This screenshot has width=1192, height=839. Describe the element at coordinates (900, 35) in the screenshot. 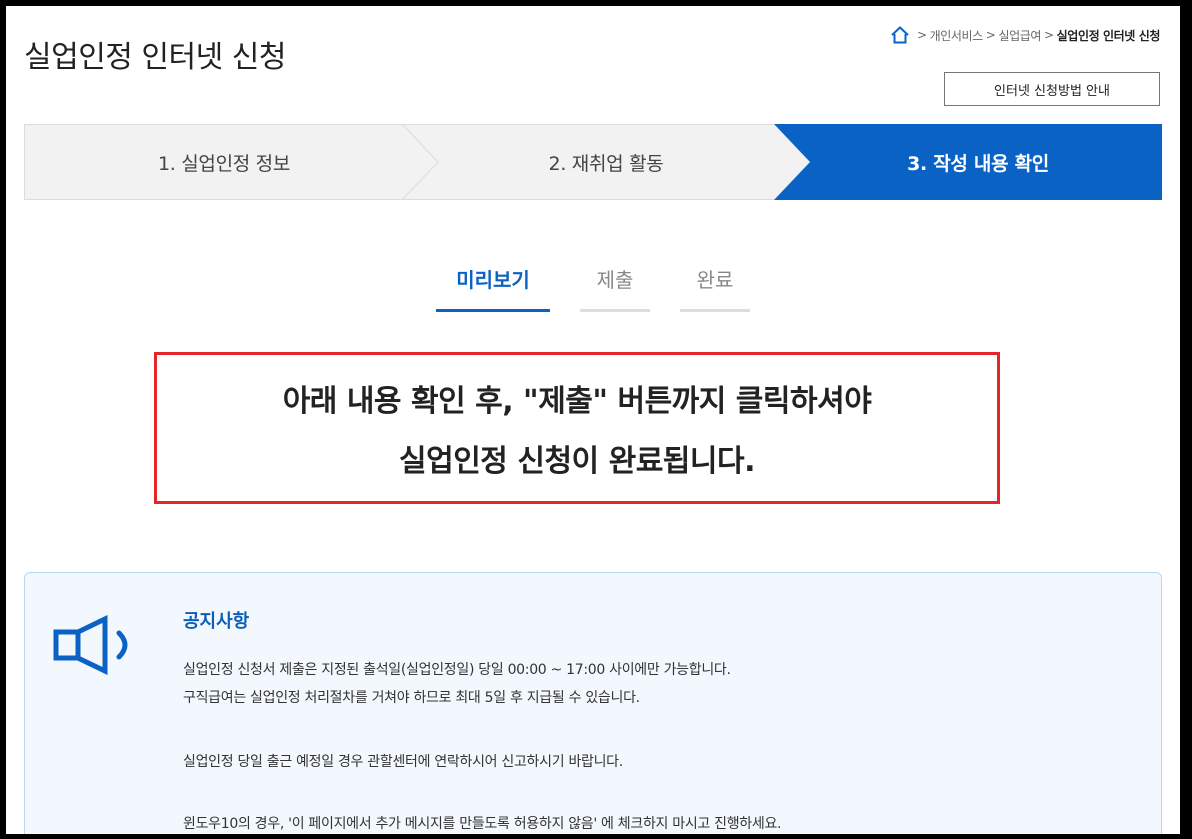

I see `home-icon` at that location.